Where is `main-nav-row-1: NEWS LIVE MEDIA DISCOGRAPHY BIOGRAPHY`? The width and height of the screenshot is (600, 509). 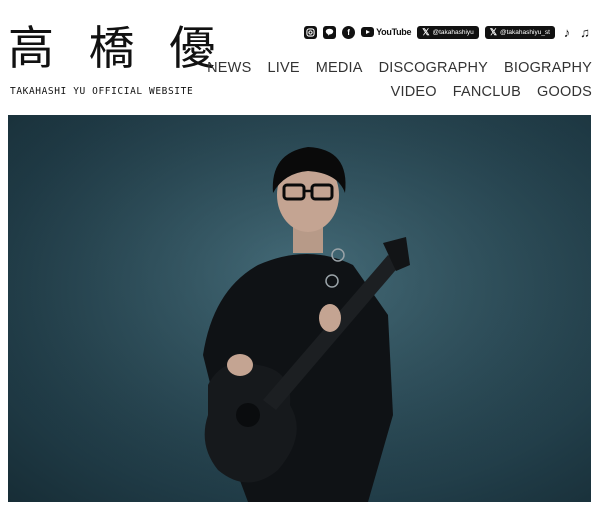
main-nav-row-1: NEWS LIVE MEDIA DISCOGRAPHY BIOGRAPHY is located at coordinates (399, 68).